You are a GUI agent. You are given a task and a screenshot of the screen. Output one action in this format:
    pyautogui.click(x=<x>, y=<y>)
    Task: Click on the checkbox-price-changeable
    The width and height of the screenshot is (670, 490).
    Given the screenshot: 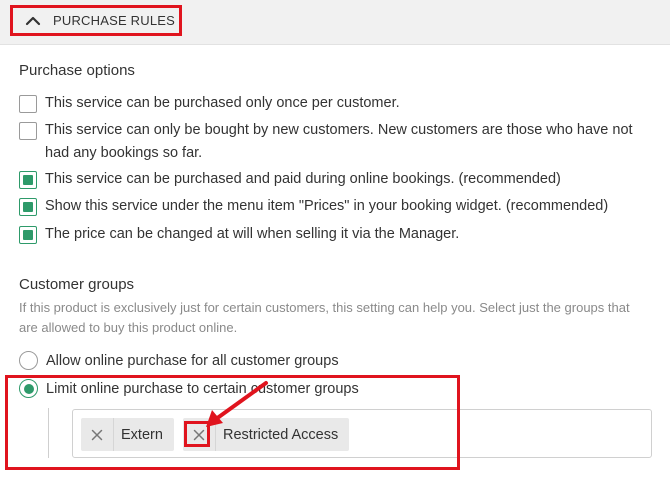 What is the action you would take?
    pyautogui.click(x=28, y=235)
    